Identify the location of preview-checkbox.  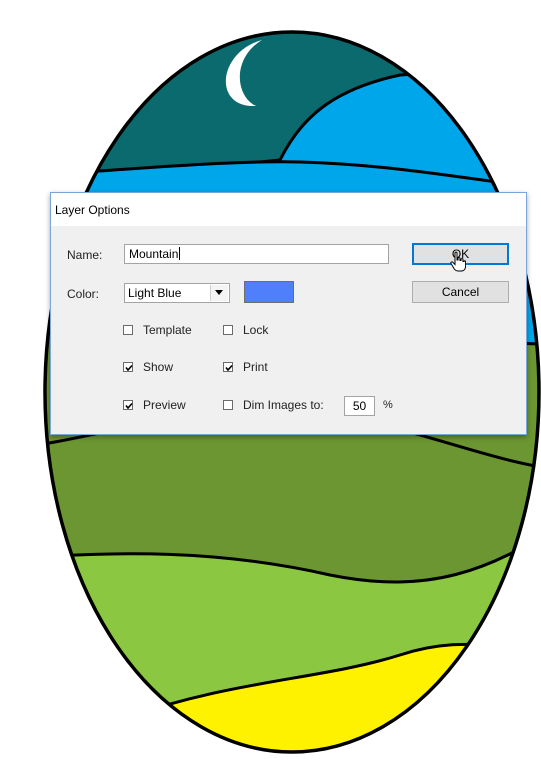
(128, 405).